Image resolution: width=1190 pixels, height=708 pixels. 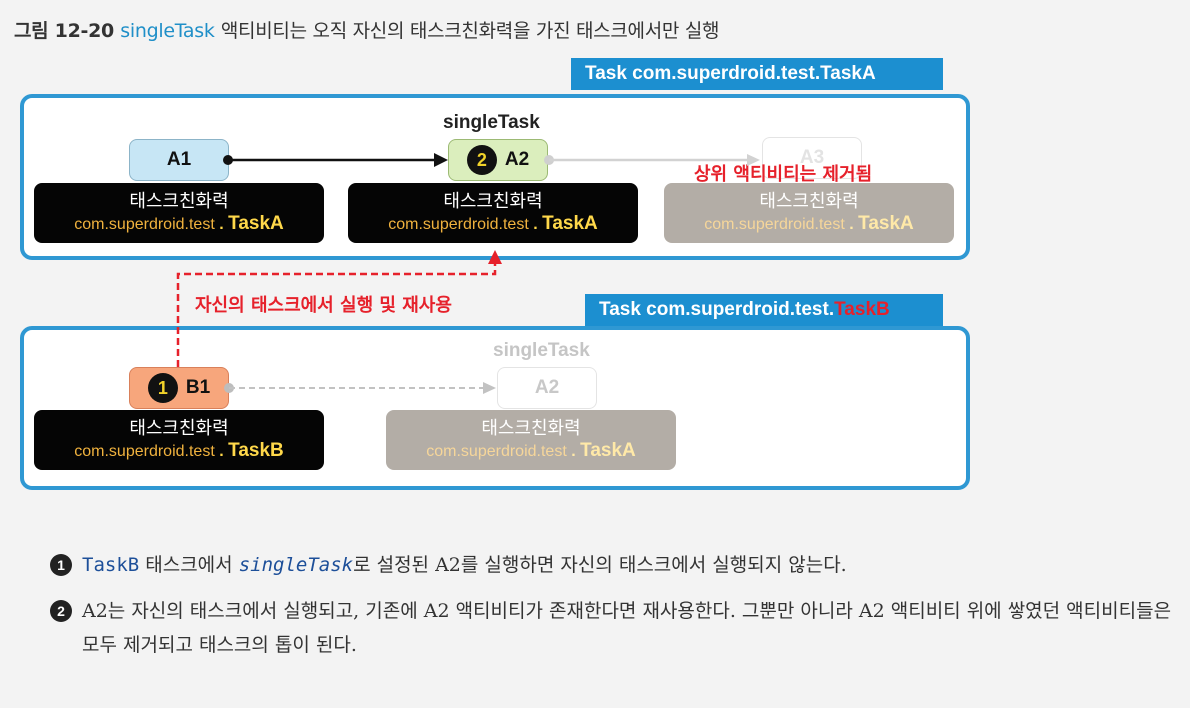 What do you see at coordinates (179, 388) in the screenshot?
I see `activity-b1: 1 B1` at bounding box center [179, 388].